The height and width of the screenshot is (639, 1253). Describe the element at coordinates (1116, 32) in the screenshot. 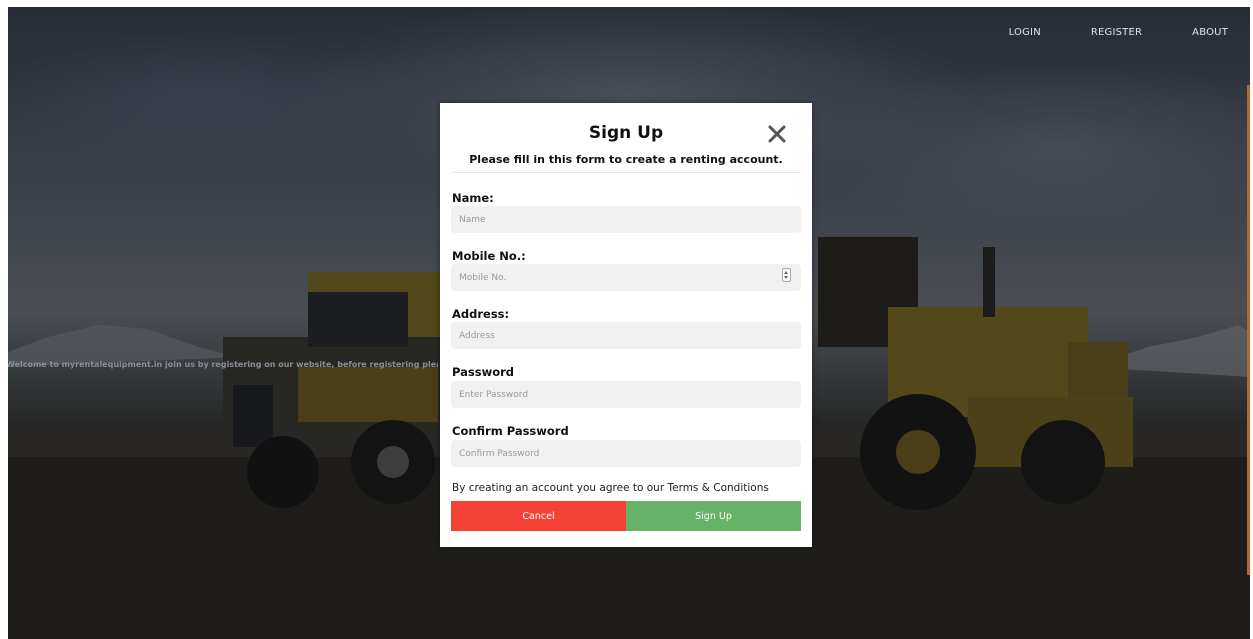

I see `nav-register-link: REGISTER` at that location.